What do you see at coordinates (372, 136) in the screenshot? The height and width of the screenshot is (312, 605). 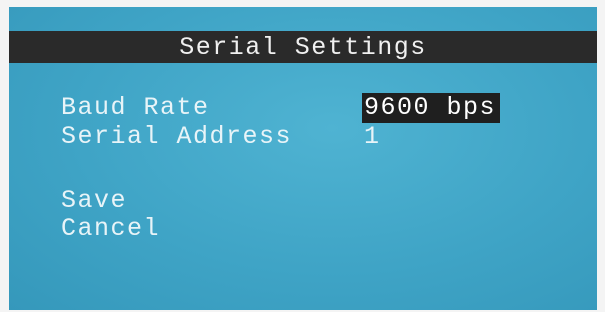 I see `menu-item-serial-address-value: 1` at bounding box center [372, 136].